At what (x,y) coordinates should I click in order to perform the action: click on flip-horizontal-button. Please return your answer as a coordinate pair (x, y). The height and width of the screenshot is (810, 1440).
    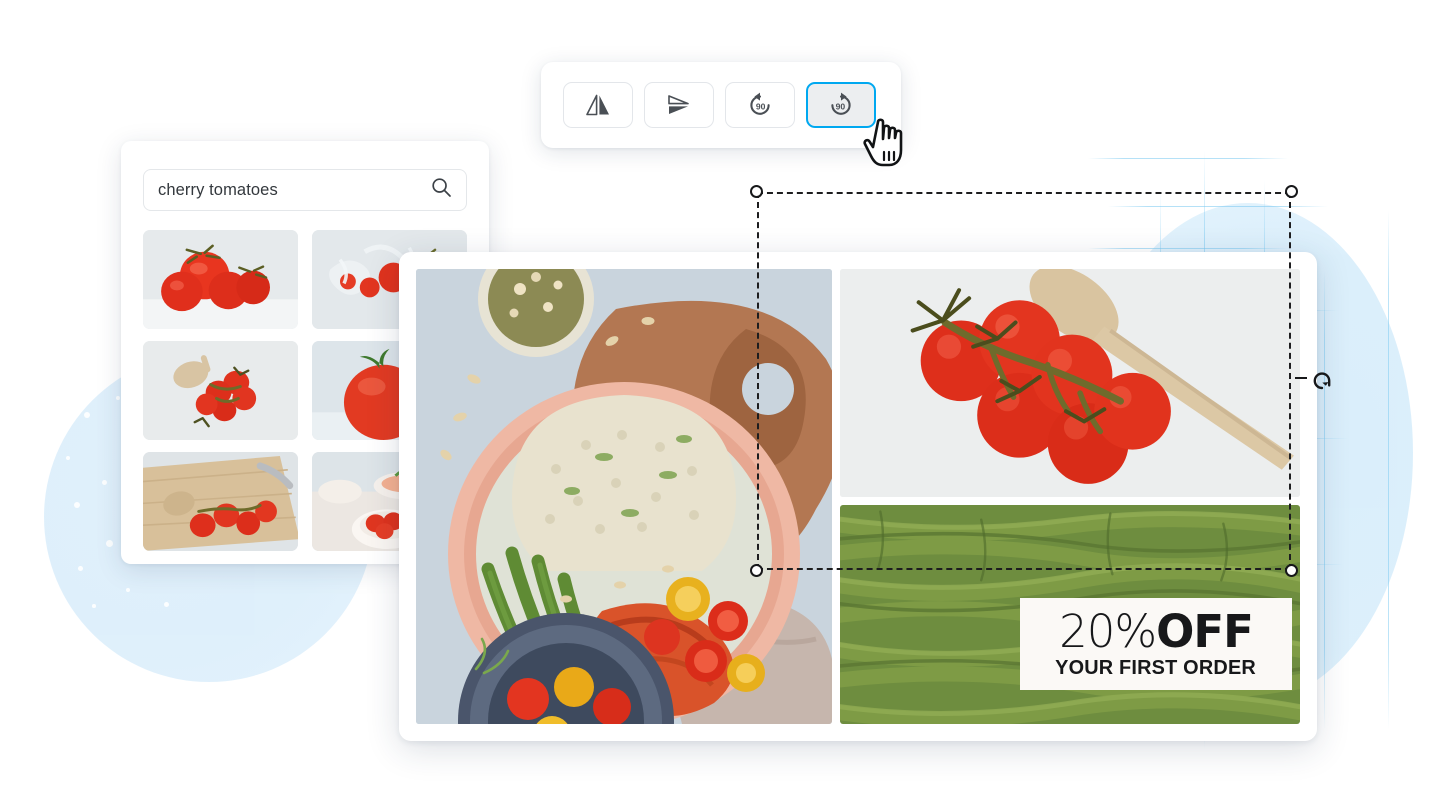
    Looking at the image, I should click on (598, 105).